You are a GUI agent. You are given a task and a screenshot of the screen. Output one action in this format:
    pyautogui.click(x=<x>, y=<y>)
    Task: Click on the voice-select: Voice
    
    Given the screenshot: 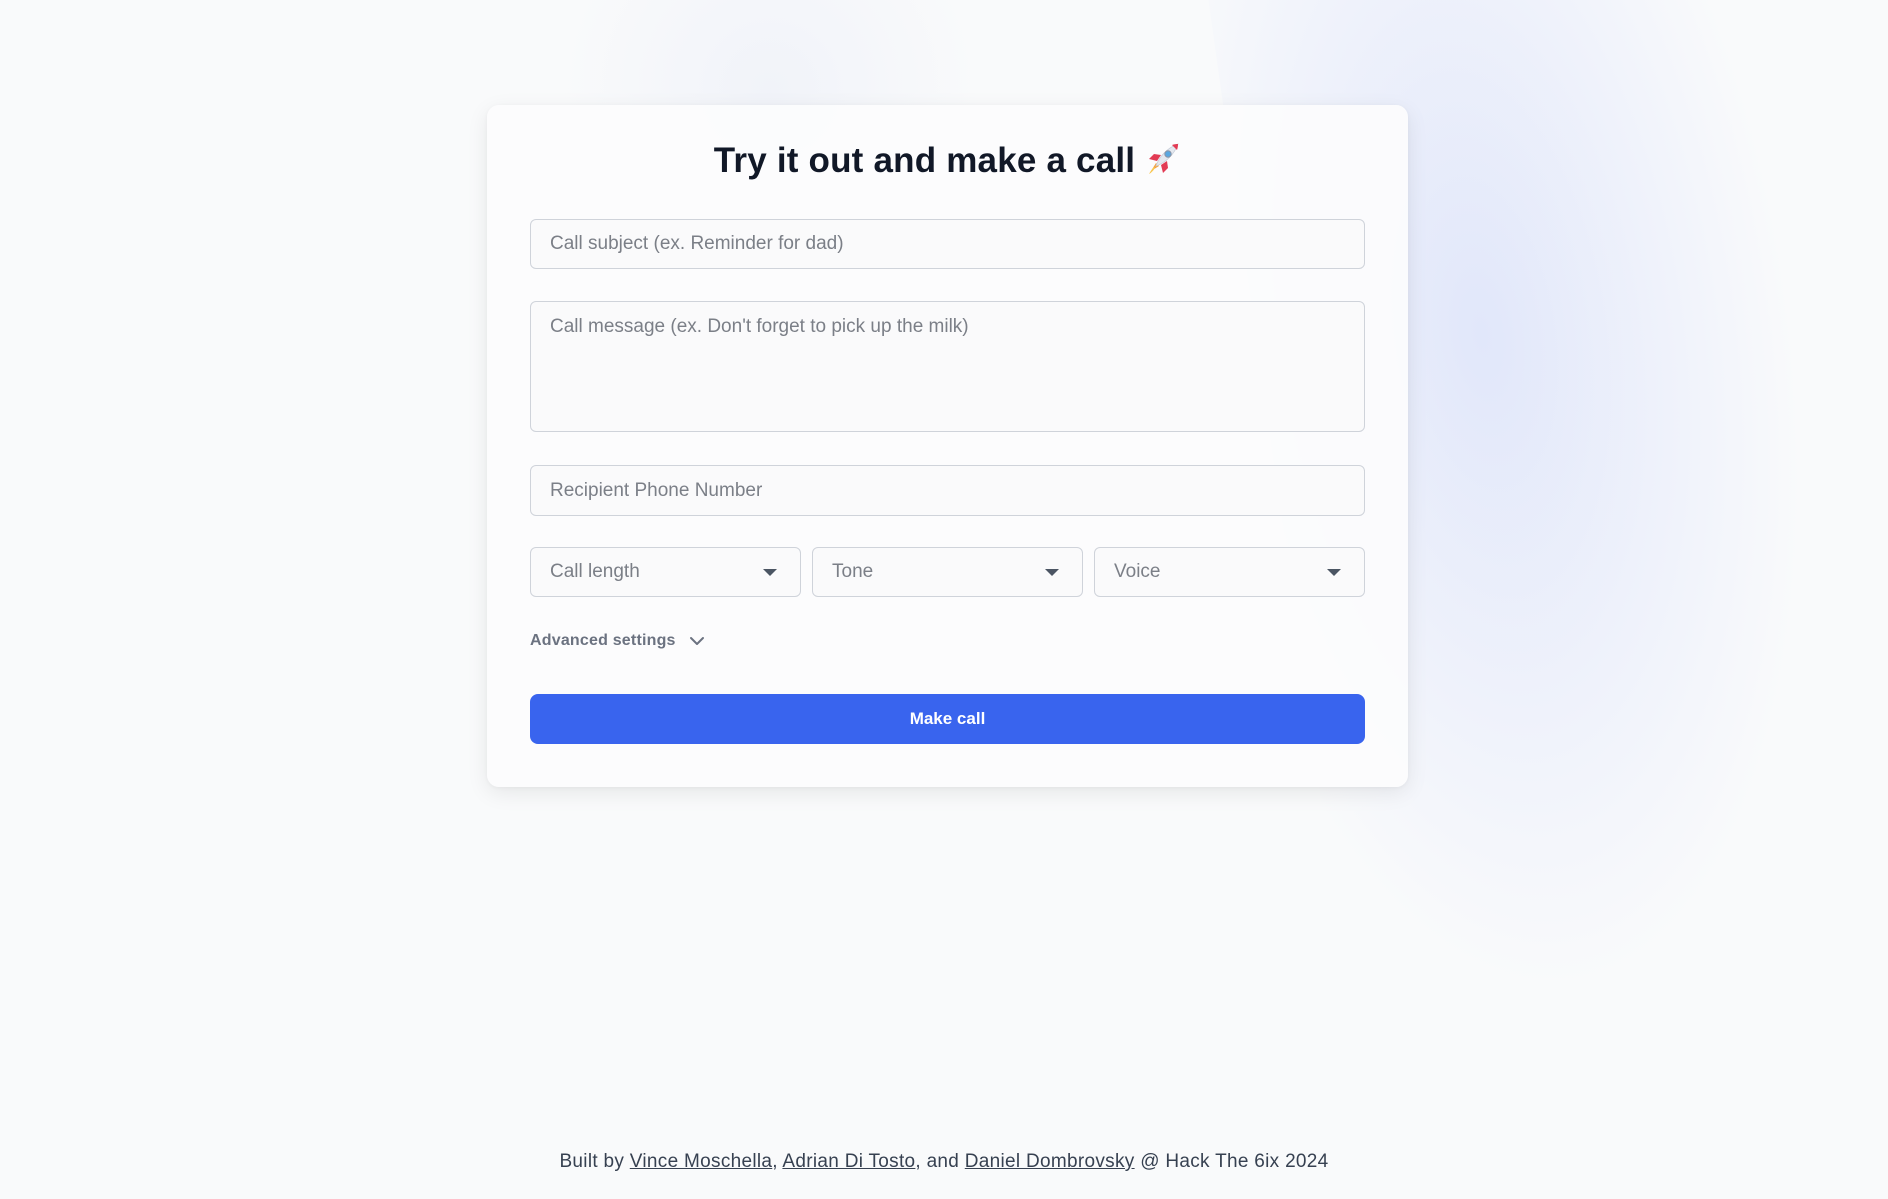 What is the action you would take?
    pyautogui.click(x=1229, y=572)
    